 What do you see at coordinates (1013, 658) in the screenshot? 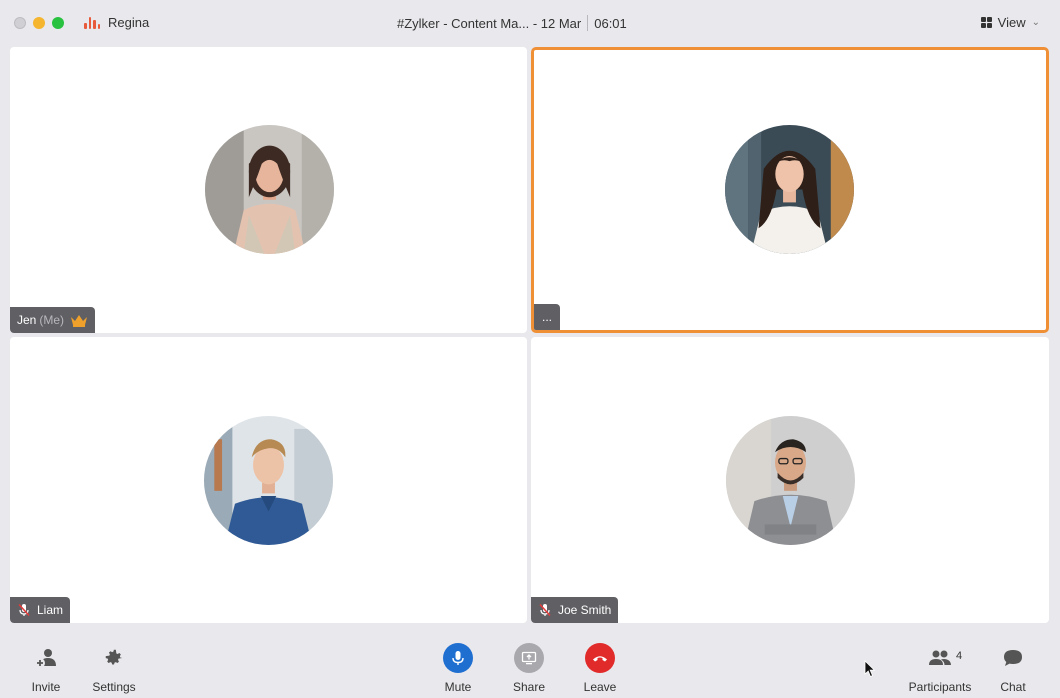
I see `chat-bubble-icon` at bounding box center [1013, 658].